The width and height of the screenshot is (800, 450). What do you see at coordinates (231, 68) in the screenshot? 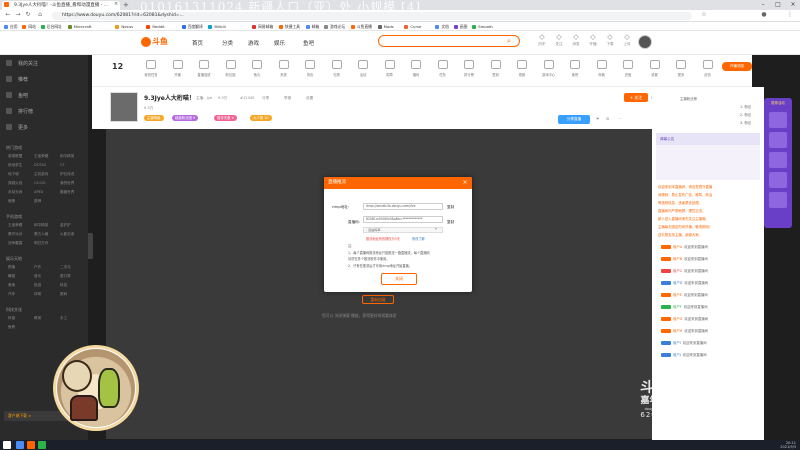
I see `category-item: 粉丝团` at bounding box center [231, 68].